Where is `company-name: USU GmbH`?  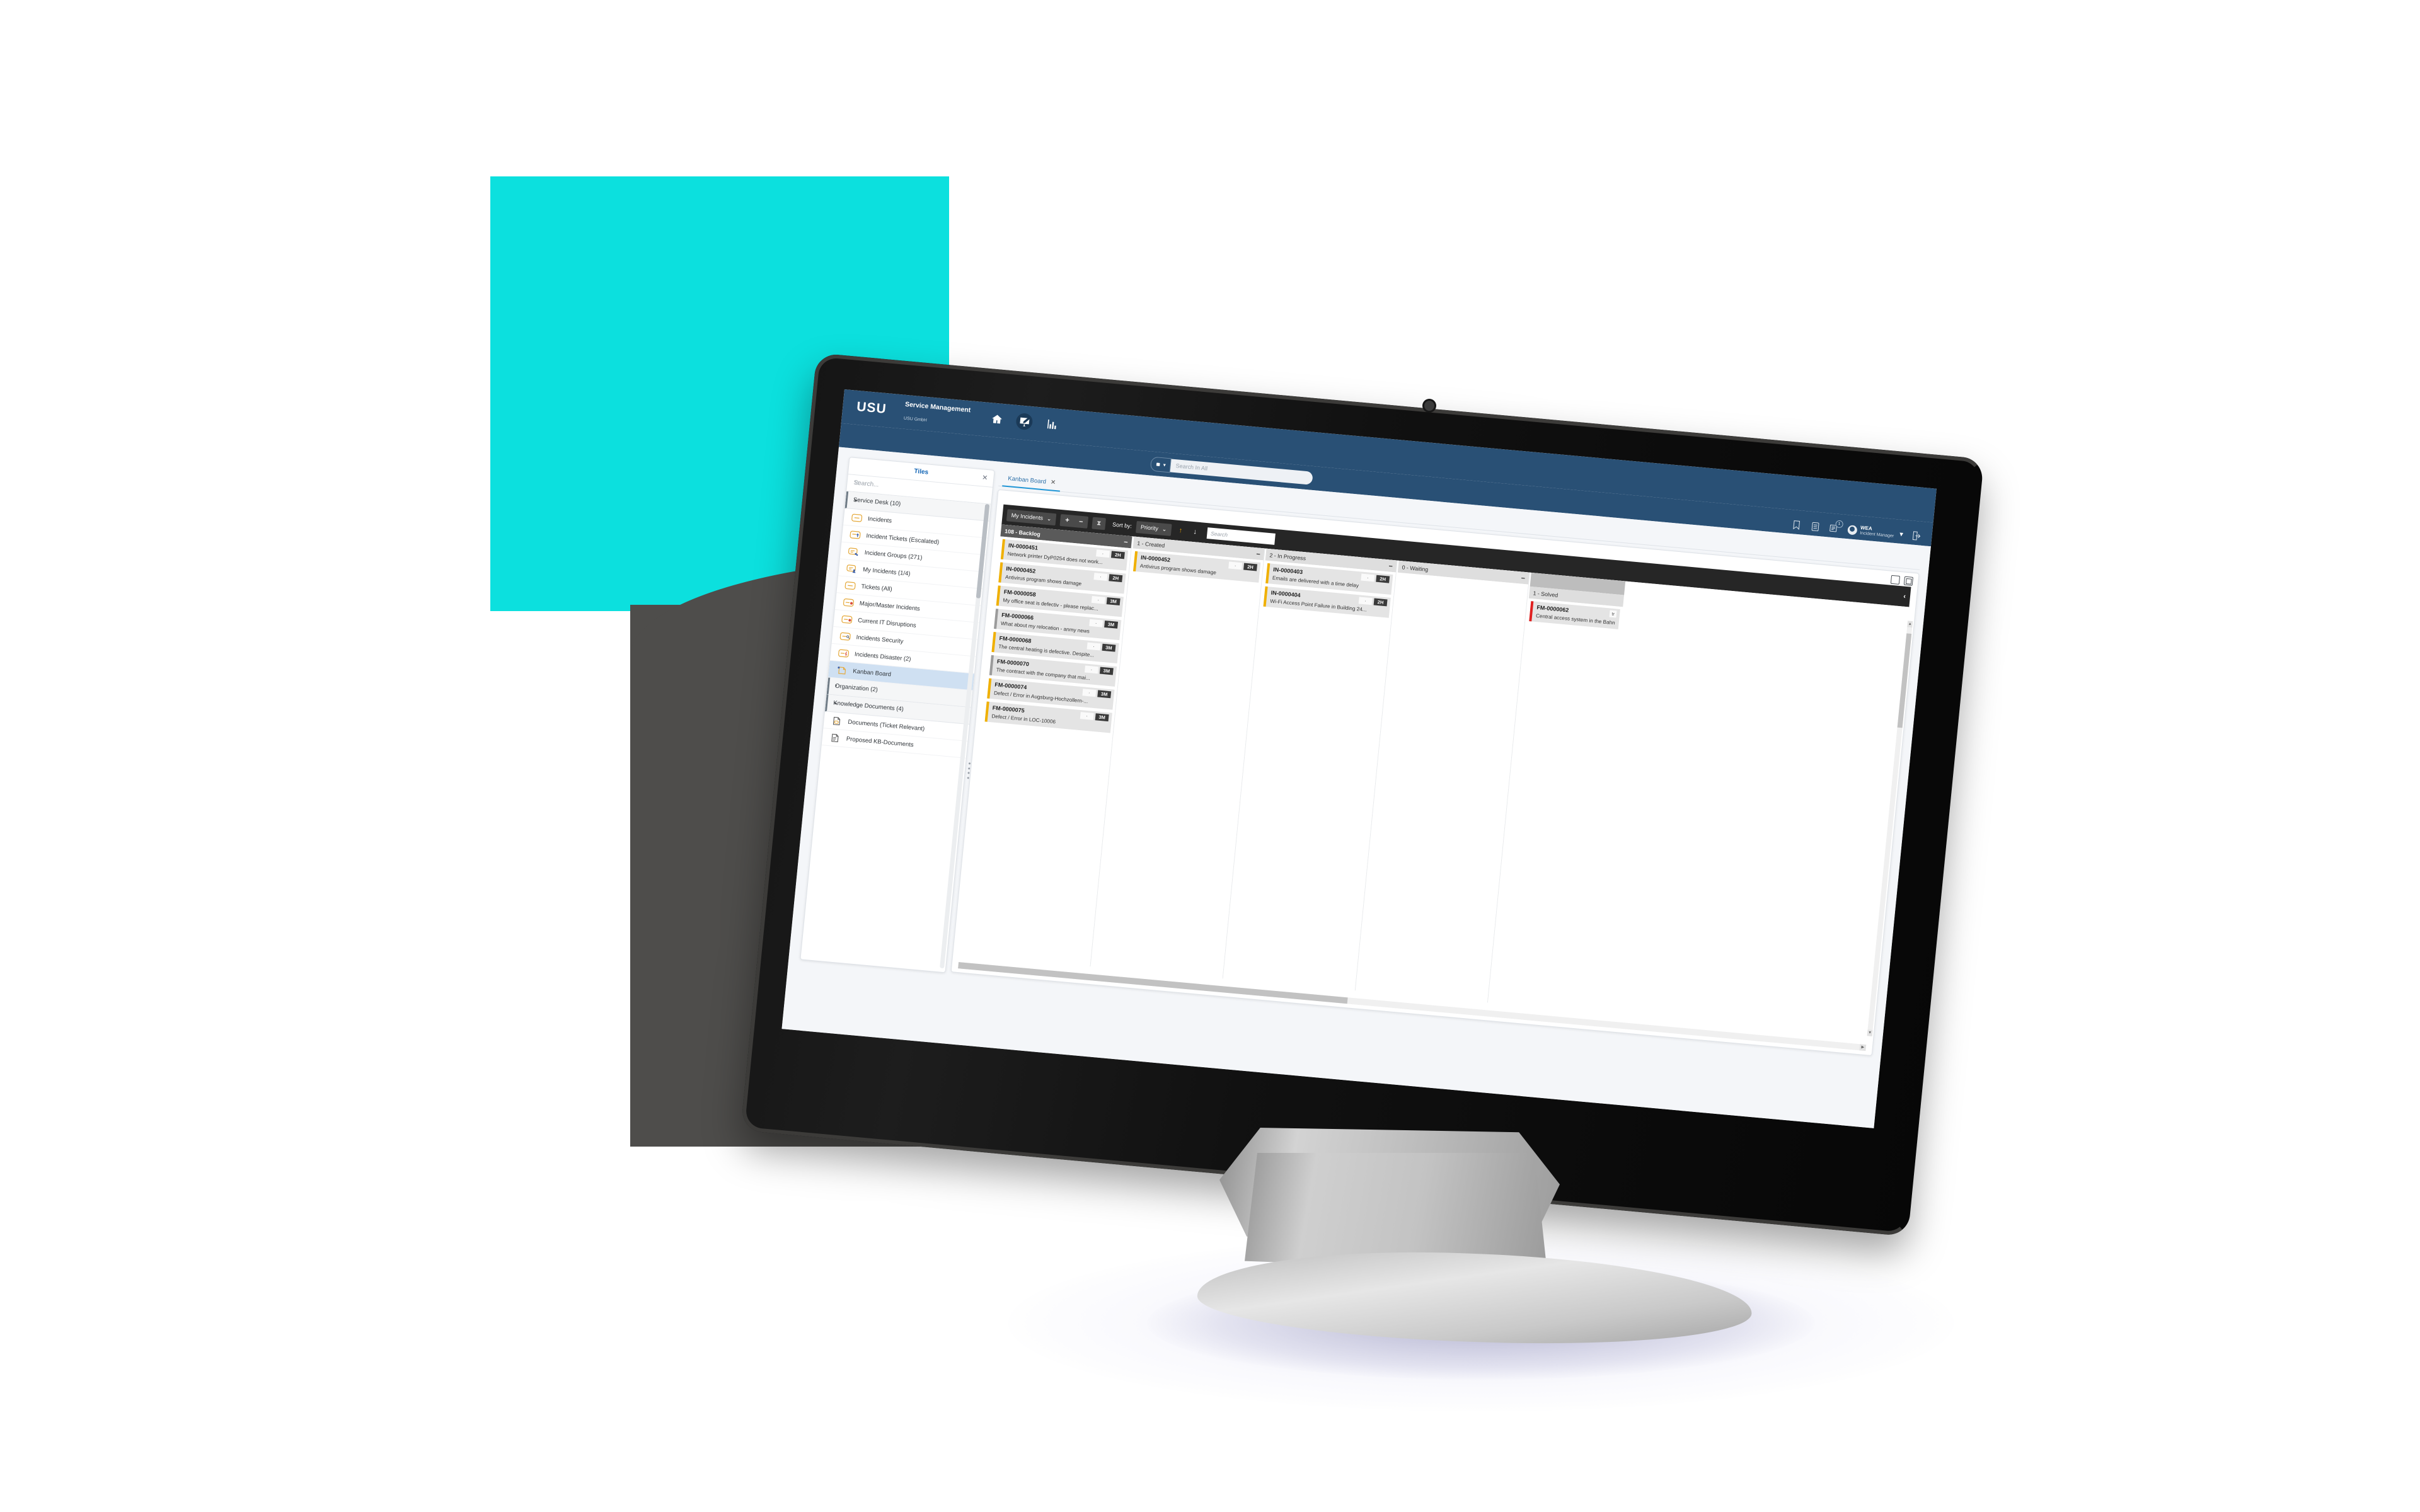
company-name: USU GmbH is located at coordinates (916, 419).